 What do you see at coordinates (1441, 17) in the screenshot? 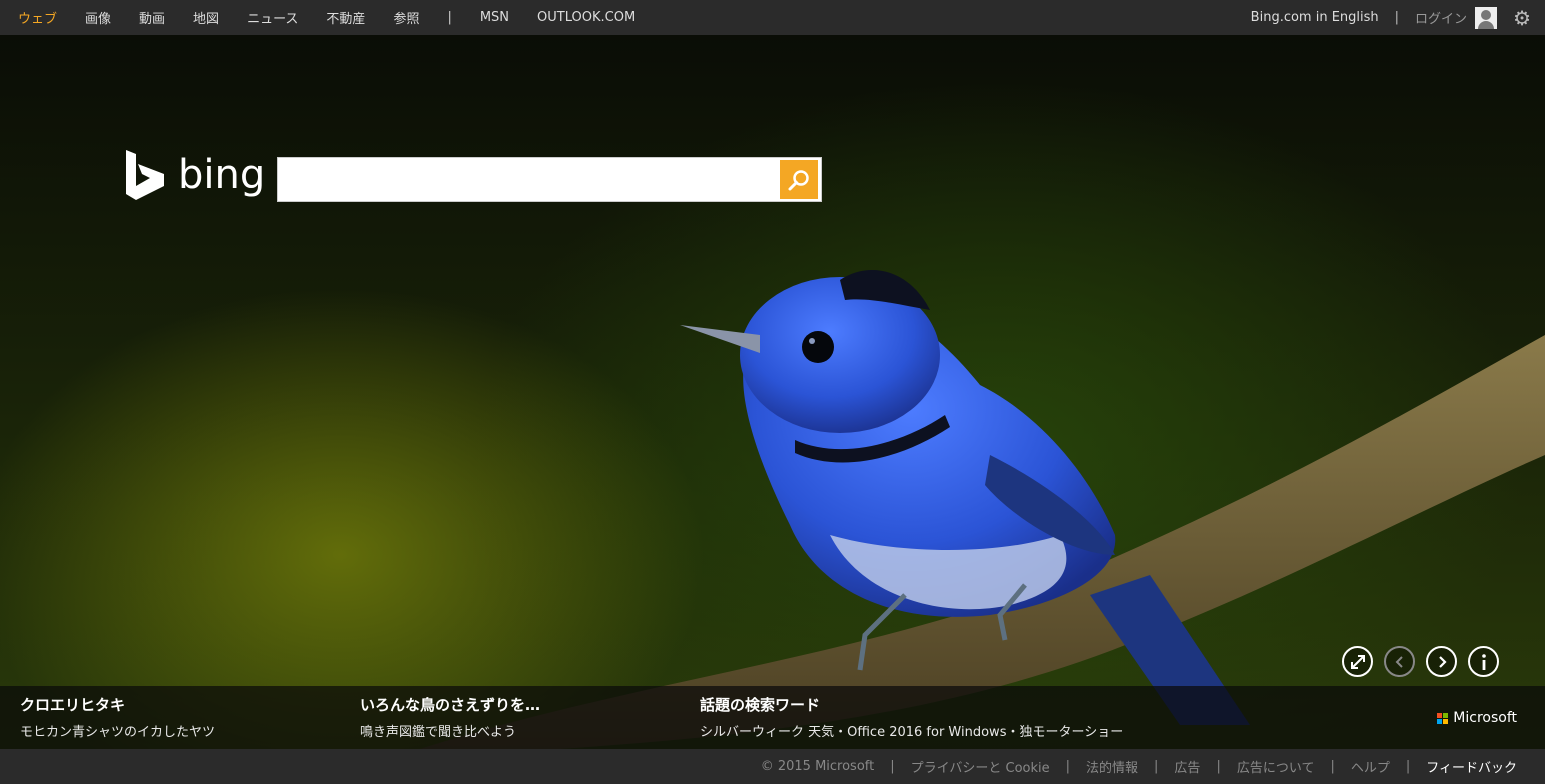
I see `login-link: ログイン` at bounding box center [1441, 17].